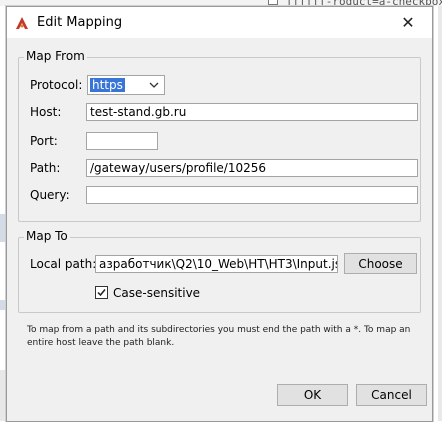  I want to click on local-path-label: Local path:, so click(63, 264).